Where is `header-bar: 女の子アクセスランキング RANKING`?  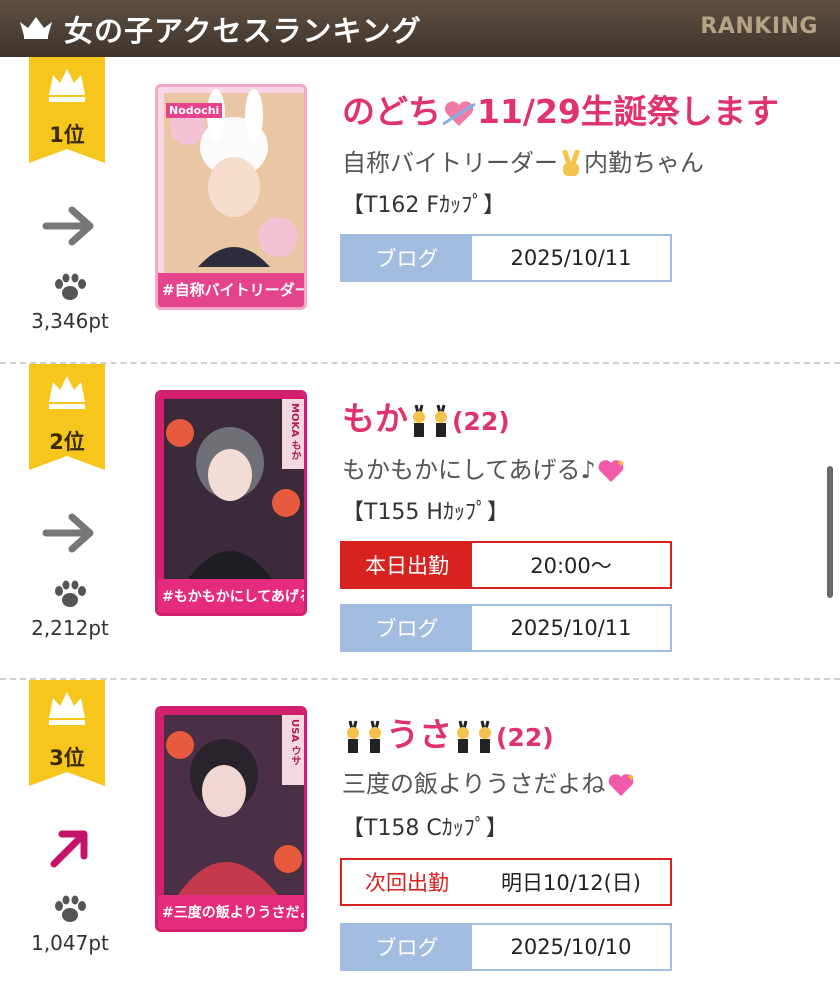 header-bar: 女の子アクセスランキング RANKING is located at coordinates (420, 28).